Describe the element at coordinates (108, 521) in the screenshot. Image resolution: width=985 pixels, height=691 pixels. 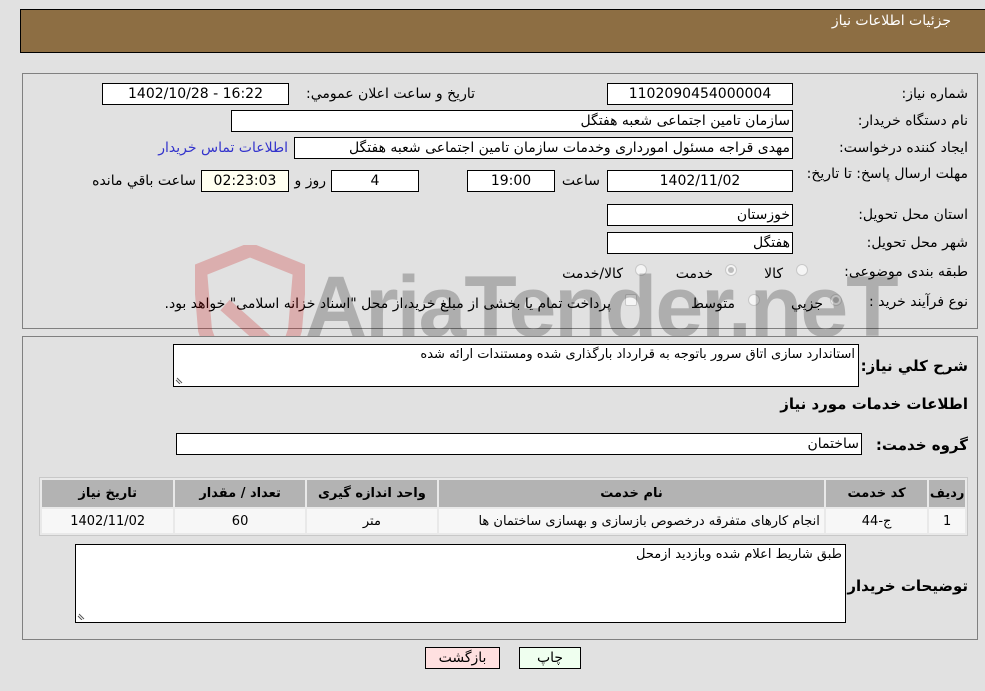
I see `cell-need-date: 1402/11/02` at that location.